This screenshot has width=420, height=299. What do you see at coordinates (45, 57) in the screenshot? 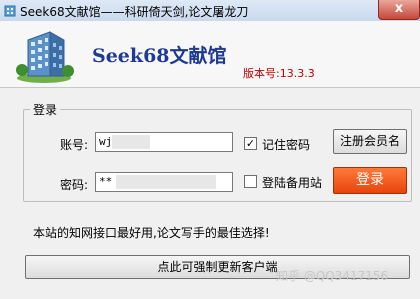
I see `building-logo-icon` at bounding box center [45, 57].